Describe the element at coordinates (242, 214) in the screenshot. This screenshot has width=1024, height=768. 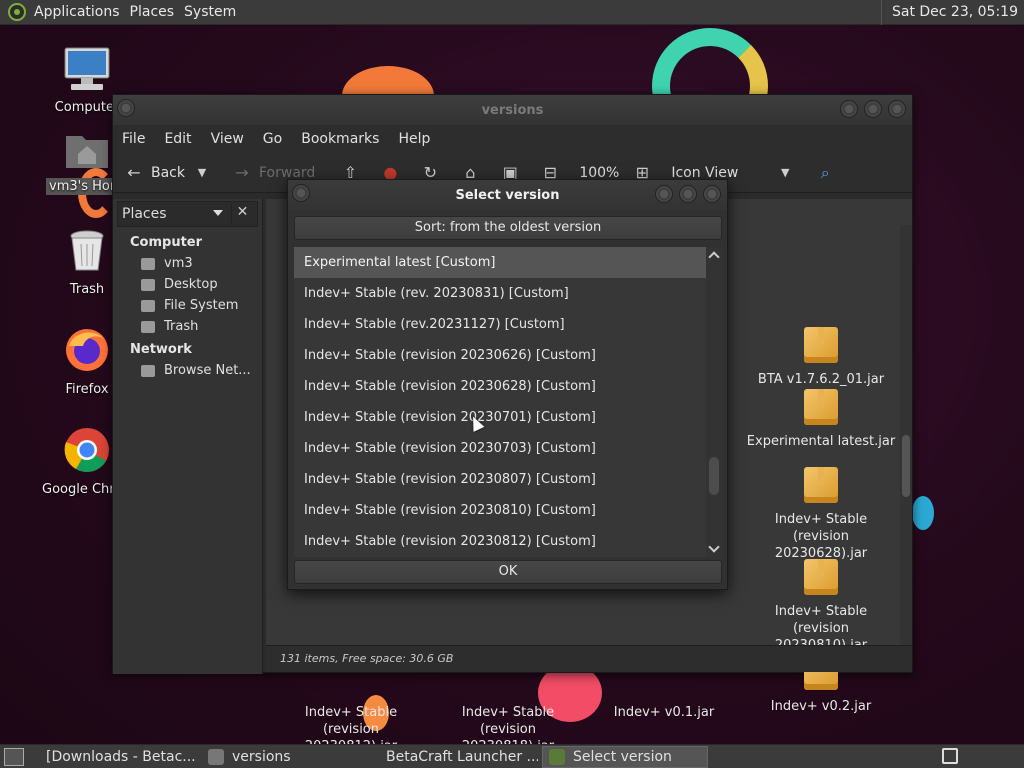
I see `close-sidebar-icon: ✕` at that location.